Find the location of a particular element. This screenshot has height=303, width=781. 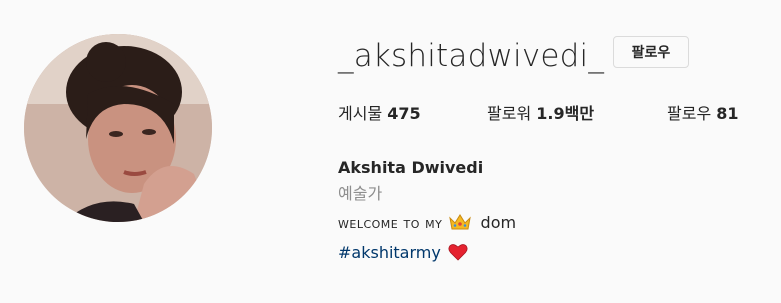

profile-stats: 게시물 475 팔로워 1.9백만 팔로우 81 is located at coordinates (390, 112).